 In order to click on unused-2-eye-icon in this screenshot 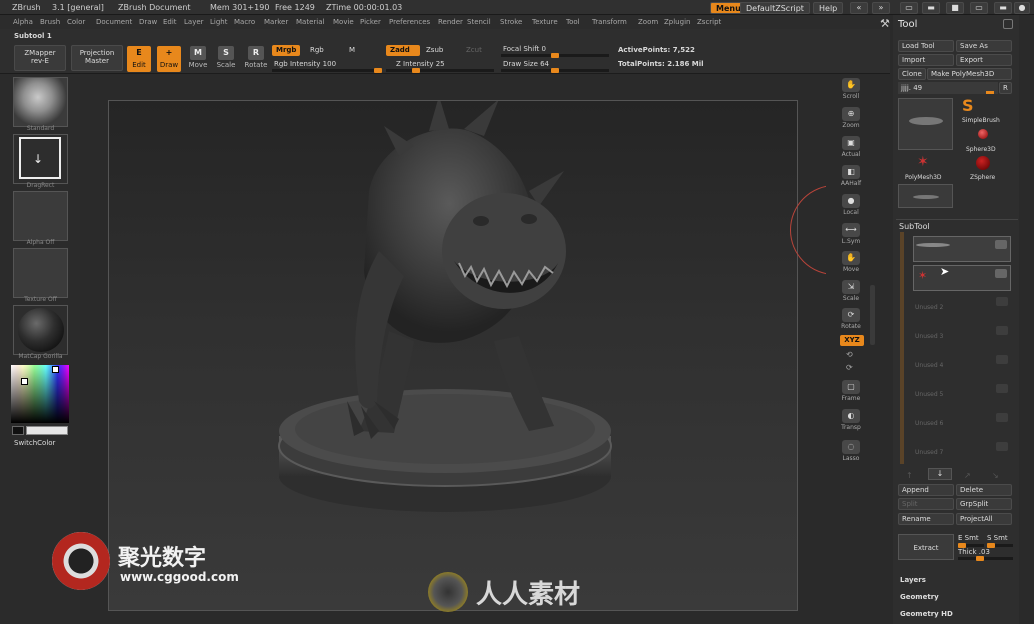, I will do `click(1002, 301)`.